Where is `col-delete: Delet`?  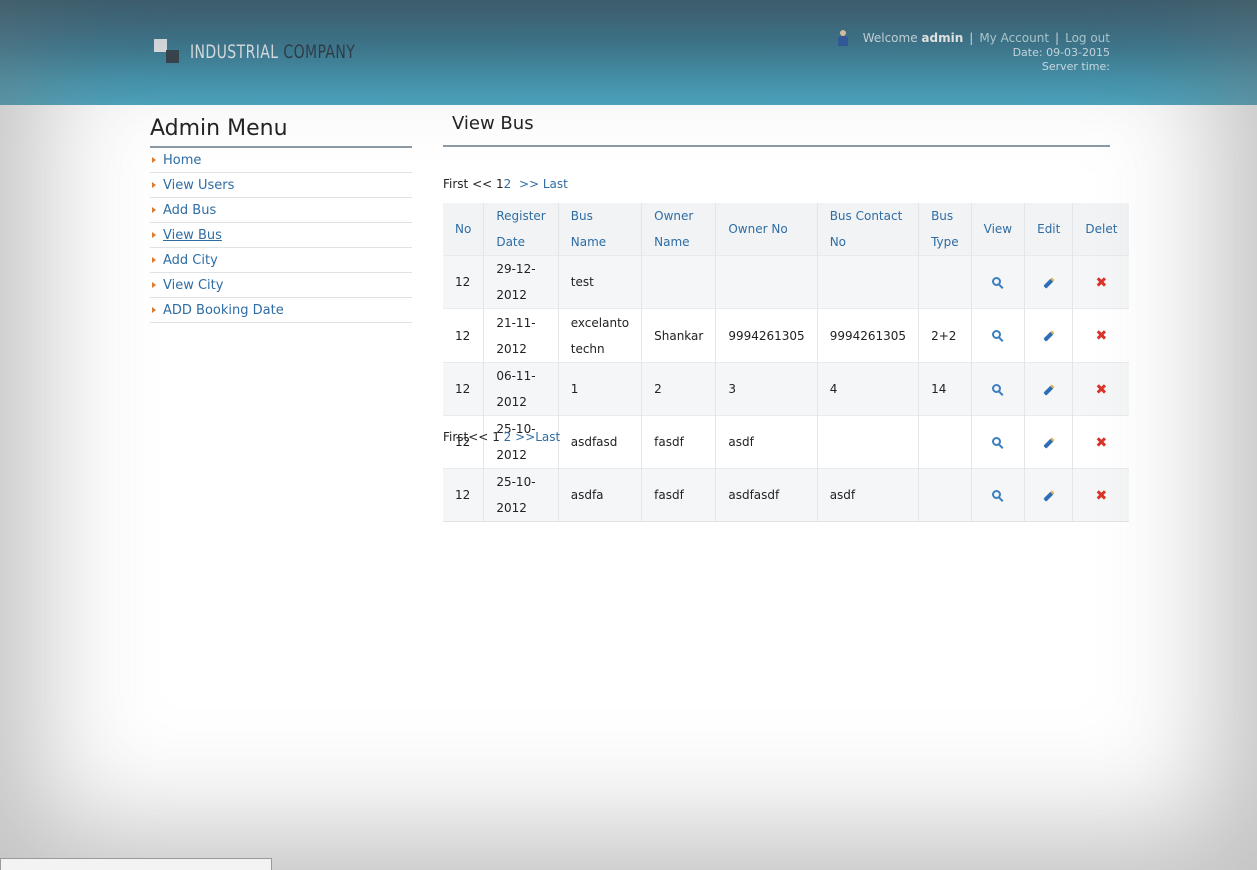 col-delete: Delet is located at coordinates (1101, 229).